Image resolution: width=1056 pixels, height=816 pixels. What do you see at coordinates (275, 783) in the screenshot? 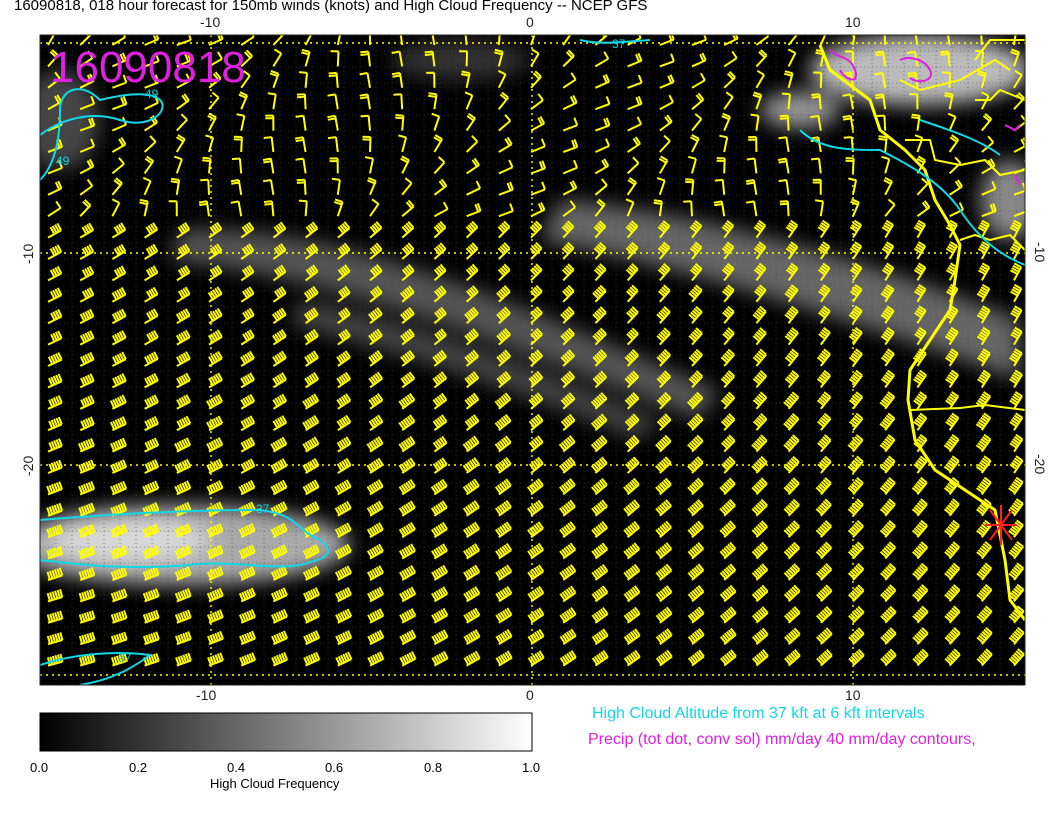
I see `colorbar-title: High Cloud Frequency` at bounding box center [275, 783].